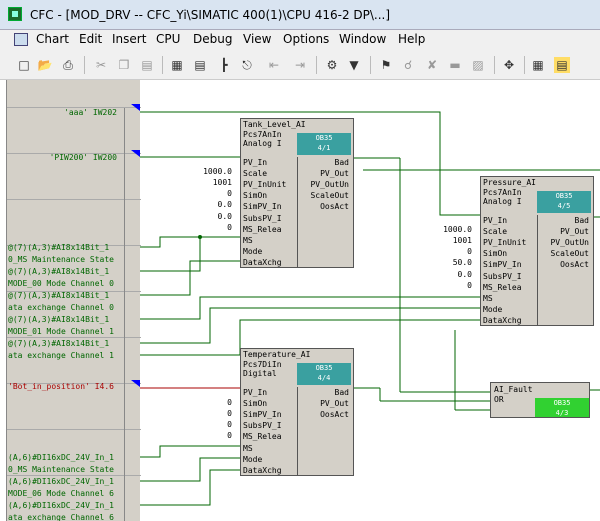 This screenshot has width=600, height=521. Describe the element at coordinates (432, 65) in the screenshot. I see `cross-icon: ✘` at that location.